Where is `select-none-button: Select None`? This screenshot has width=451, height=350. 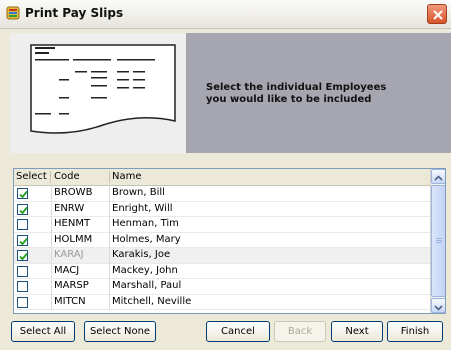 select-none-button: Select None is located at coordinates (120, 331).